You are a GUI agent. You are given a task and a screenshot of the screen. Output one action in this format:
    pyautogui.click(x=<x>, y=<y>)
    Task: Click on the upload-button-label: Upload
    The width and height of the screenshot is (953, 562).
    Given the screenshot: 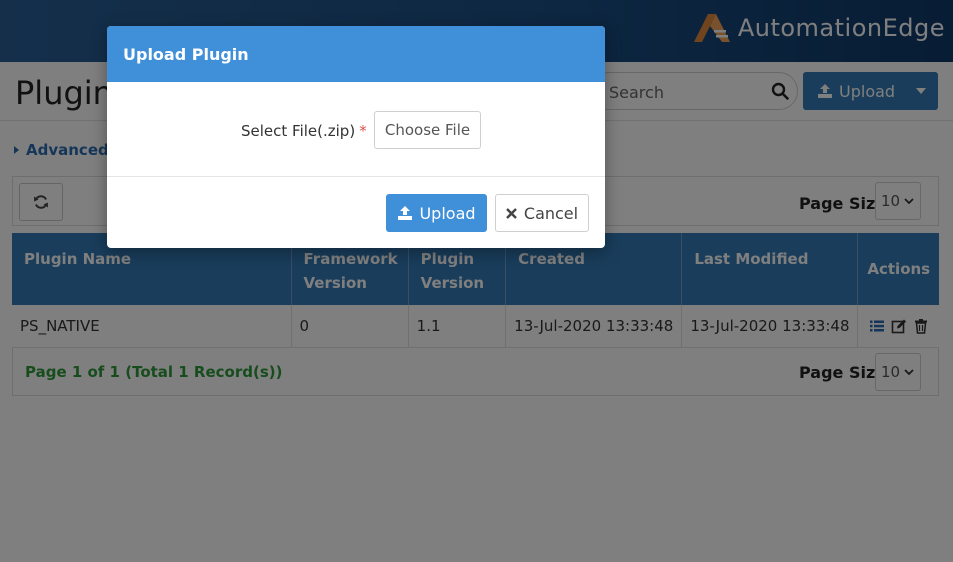 What is the action you would take?
    pyautogui.click(x=447, y=213)
    